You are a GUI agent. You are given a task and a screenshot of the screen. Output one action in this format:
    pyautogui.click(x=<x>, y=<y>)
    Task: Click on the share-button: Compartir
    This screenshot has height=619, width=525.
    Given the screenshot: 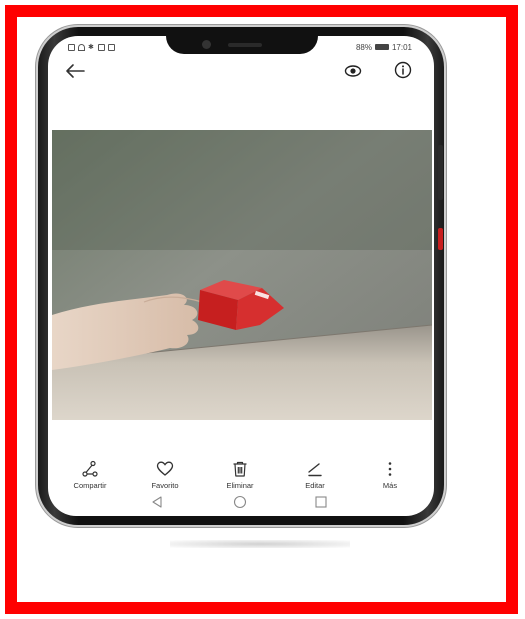 What is the action you would take?
    pyautogui.click(x=90, y=475)
    